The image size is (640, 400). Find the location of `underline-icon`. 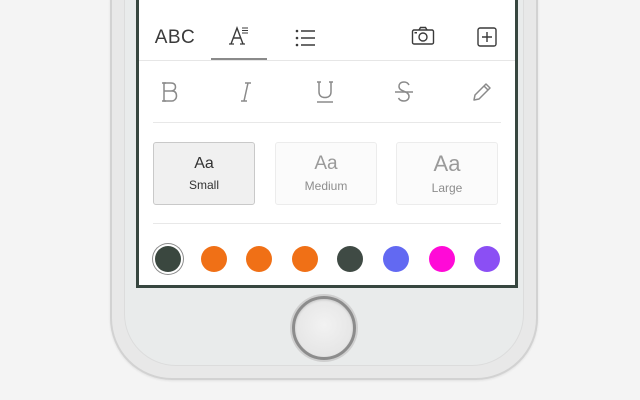

underline-icon is located at coordinates (325, 92).